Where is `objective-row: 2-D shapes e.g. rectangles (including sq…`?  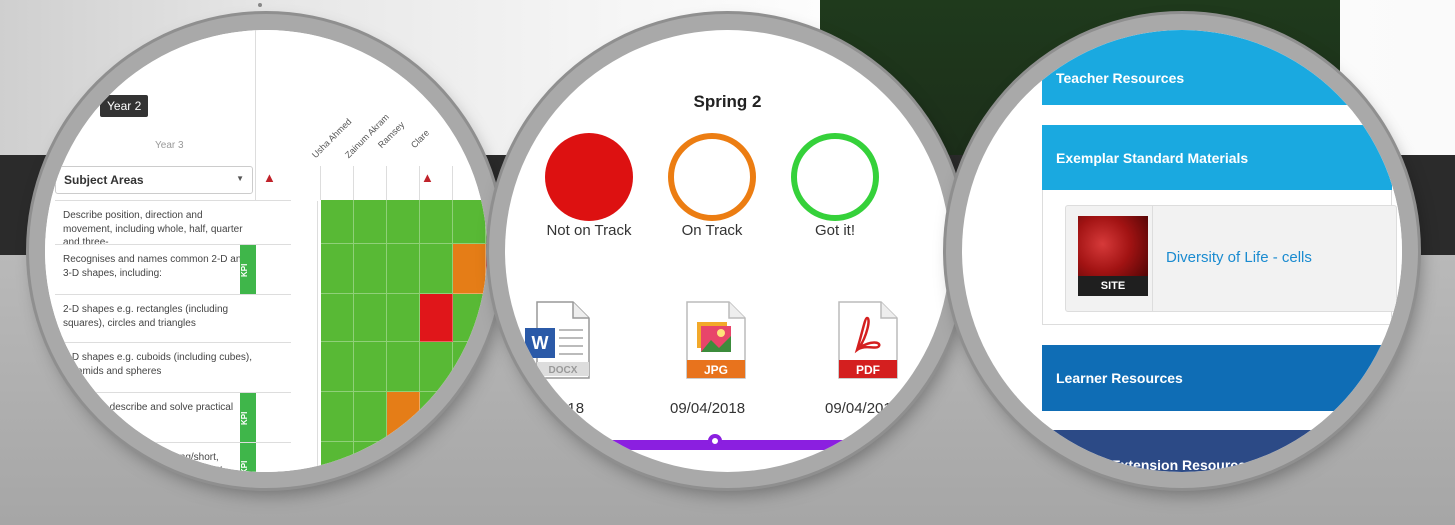
objective-row: 2-D shapes e.g. rectangles (including sq… is located at coordinates (196, 318).